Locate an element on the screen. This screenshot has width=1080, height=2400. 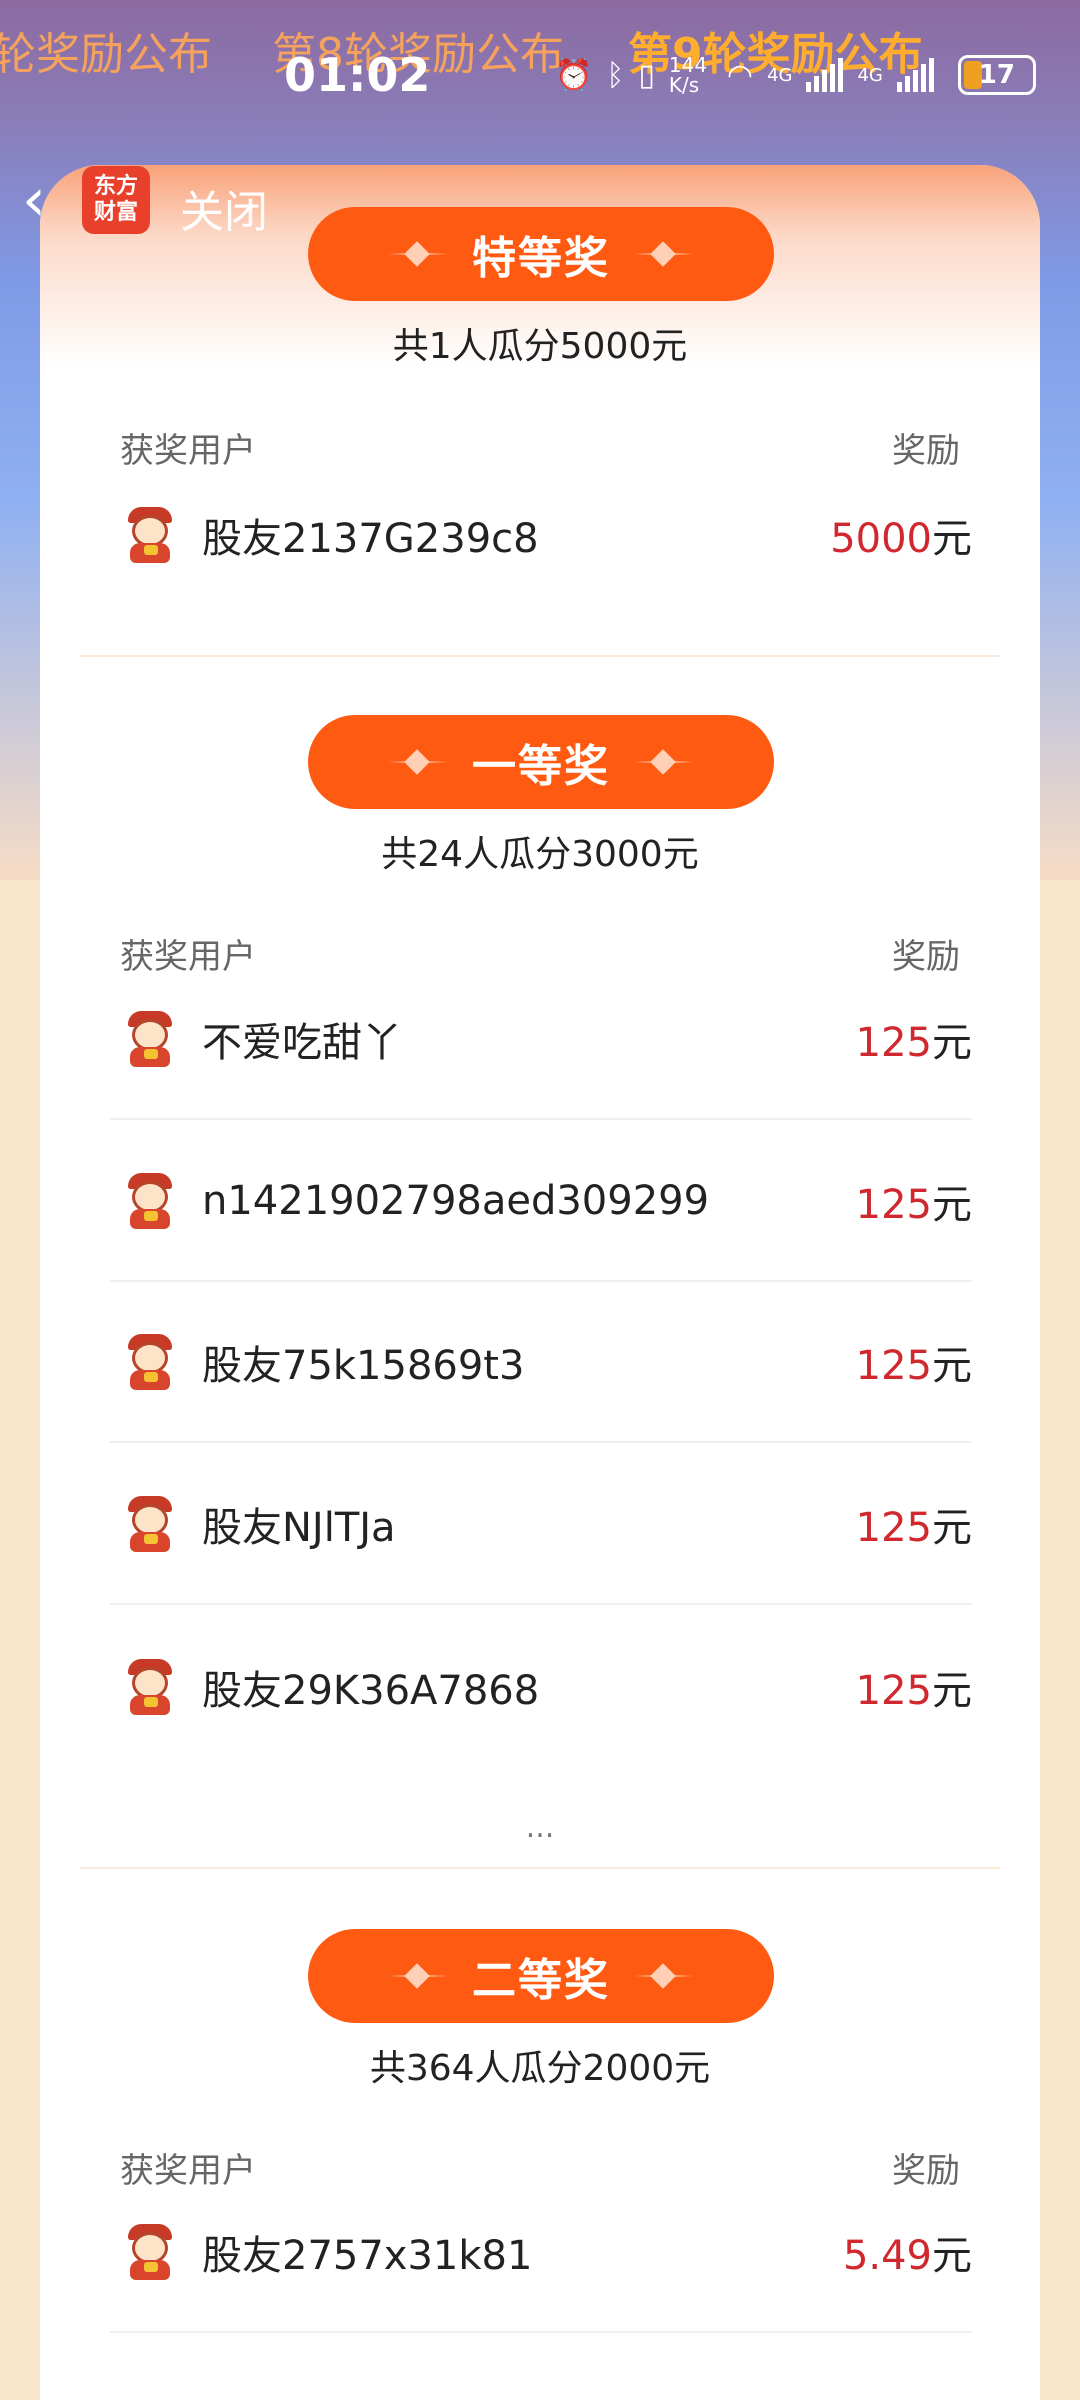
winner-name: 股友75k15869t3 is located at coordinates (363, 1366).